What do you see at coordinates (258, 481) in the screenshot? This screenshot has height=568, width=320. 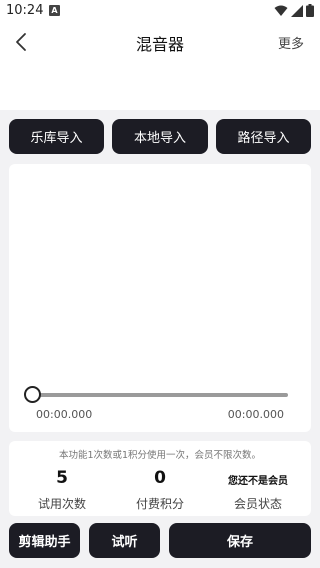 I see `member-status-value: 您还不是会员` at bounding box center [258, 481].